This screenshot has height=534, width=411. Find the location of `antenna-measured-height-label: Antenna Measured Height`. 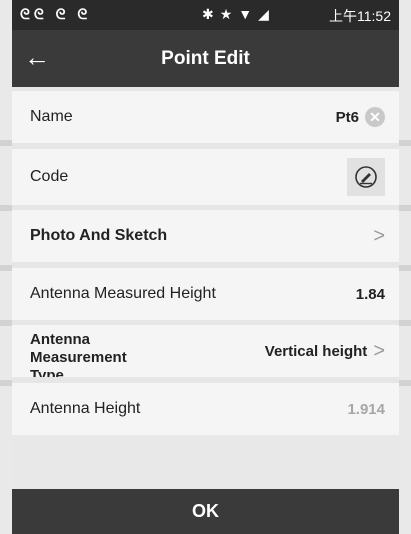

antenna-measured-height-label: Antenna Measured Height is located at coordinates (123, 293).